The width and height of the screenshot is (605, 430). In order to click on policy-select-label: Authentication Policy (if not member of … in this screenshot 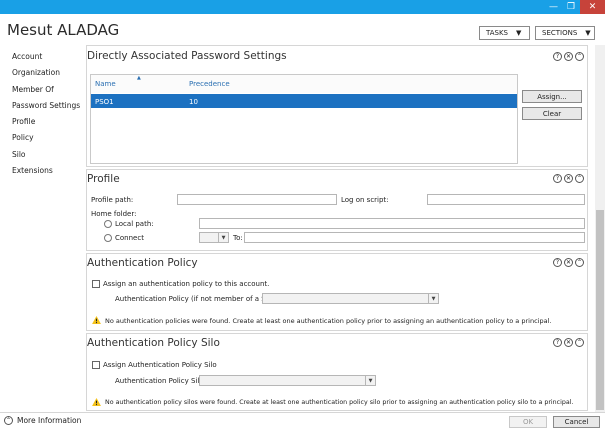, I will do `click(197, 299)`.